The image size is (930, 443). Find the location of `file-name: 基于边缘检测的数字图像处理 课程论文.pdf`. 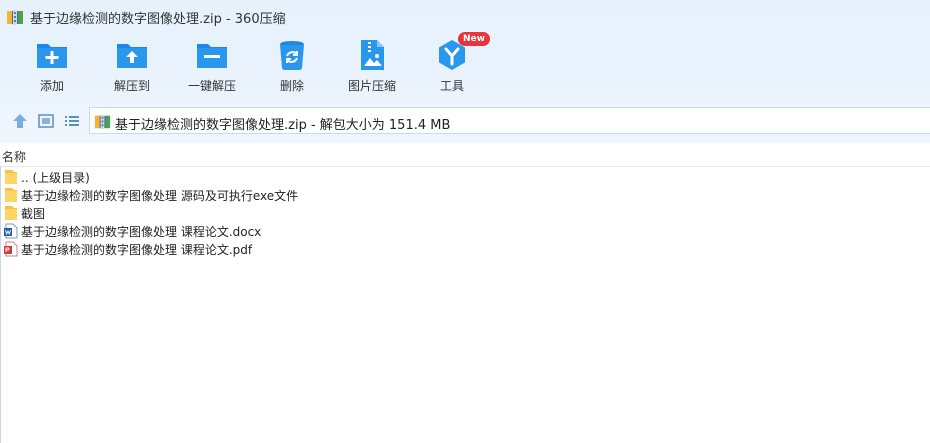

file-name: 基于边缘检测的数字图像处理 课程论文.pdf is located at coordinates (137, 250).